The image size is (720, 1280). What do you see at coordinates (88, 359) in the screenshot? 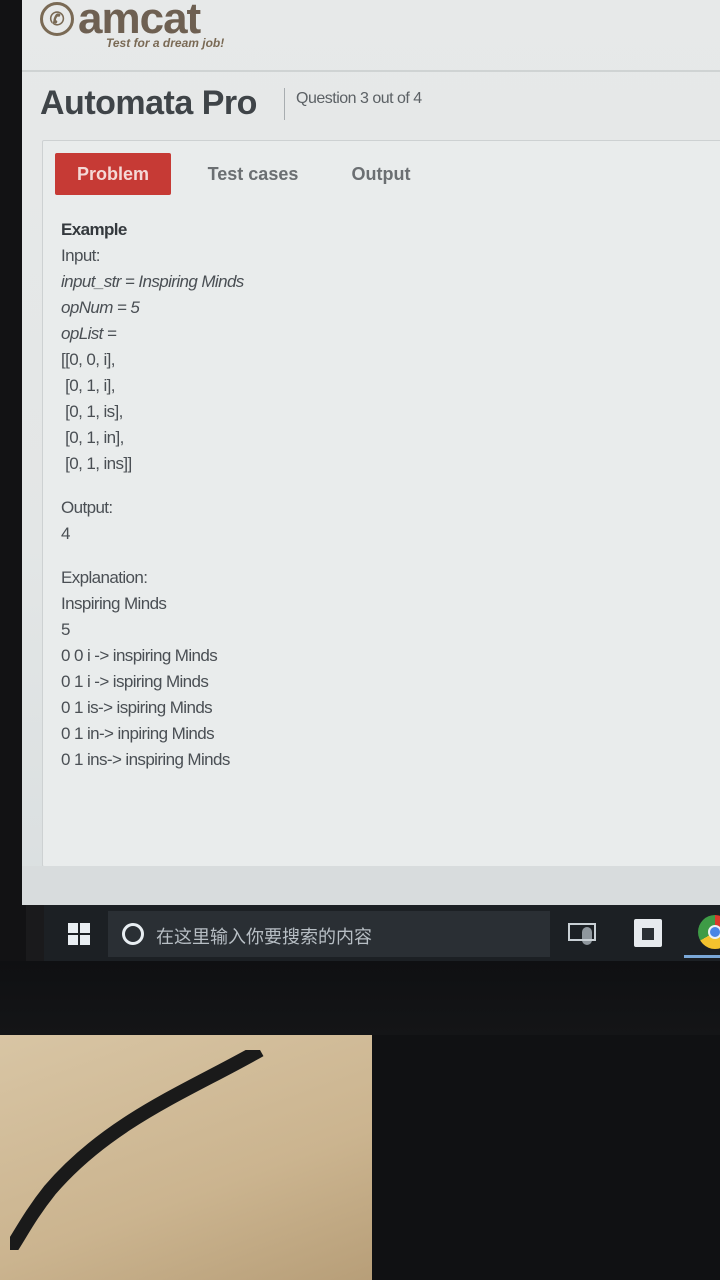
I see `oplist-line: [[0, 0, i],` at bounding box center [88, 359].